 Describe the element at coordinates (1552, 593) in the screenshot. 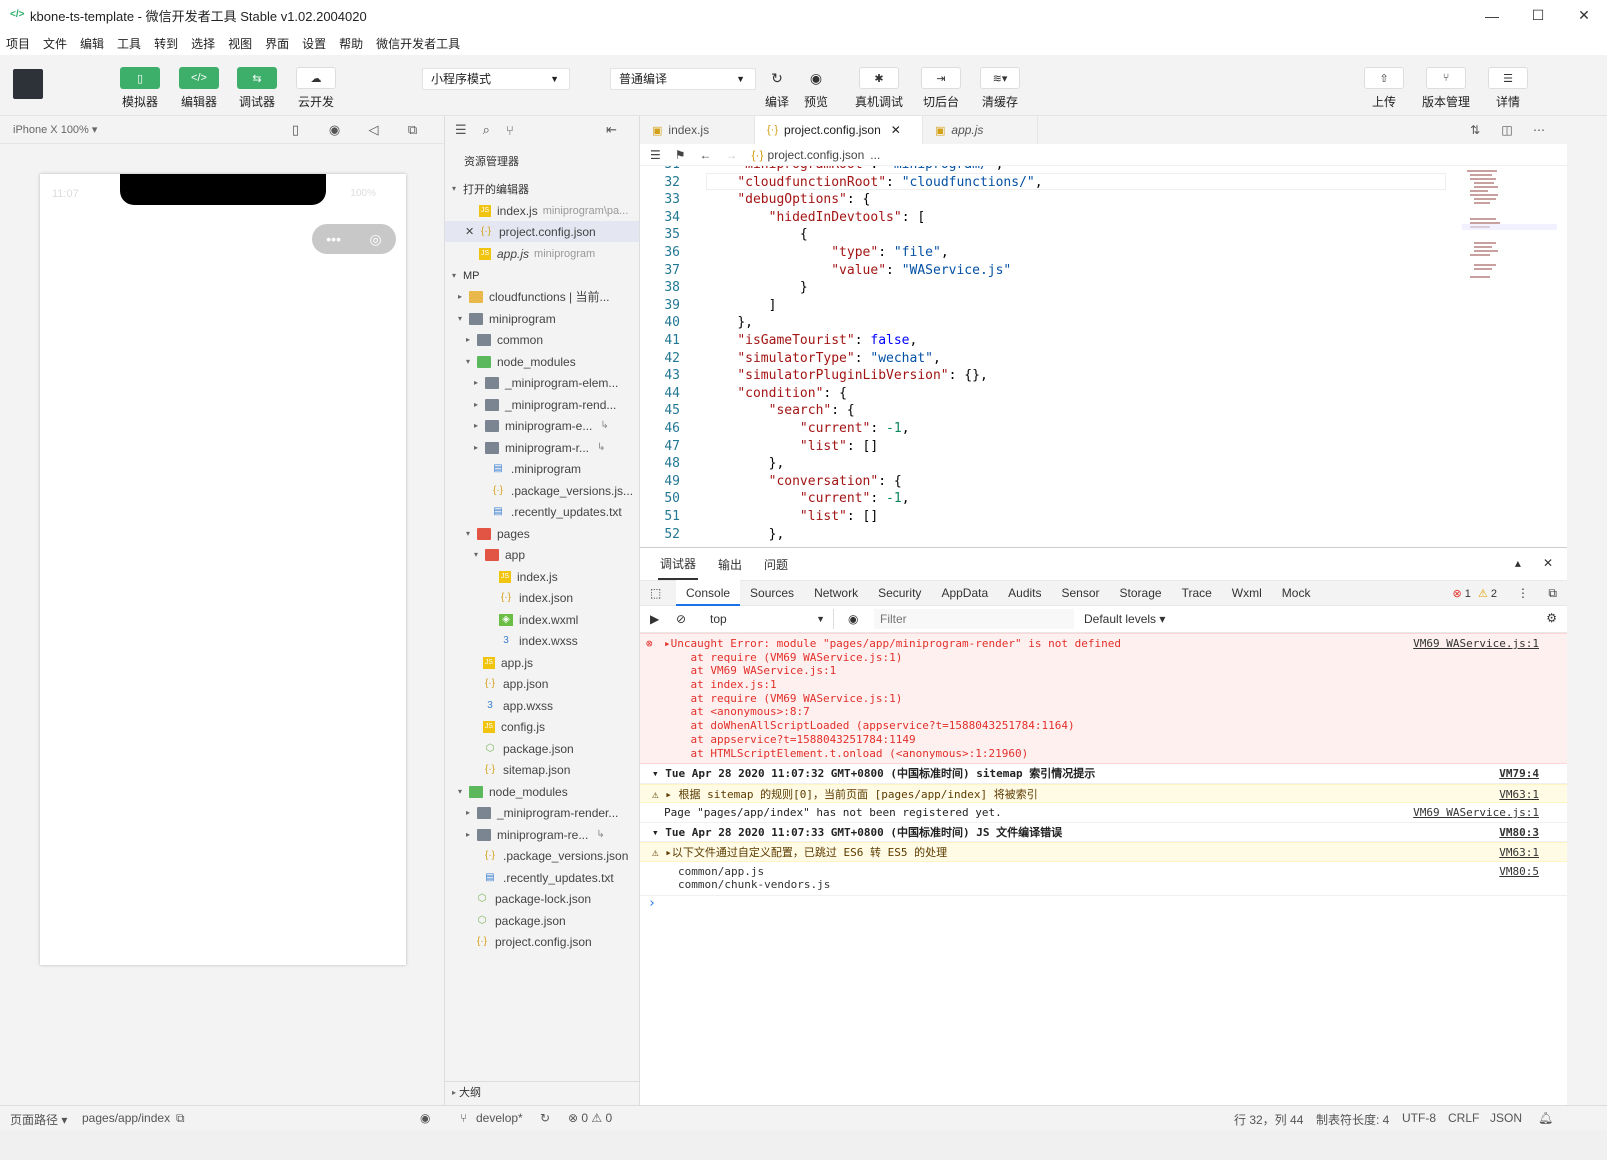

I see `undock-icon: ⧉` at that location.